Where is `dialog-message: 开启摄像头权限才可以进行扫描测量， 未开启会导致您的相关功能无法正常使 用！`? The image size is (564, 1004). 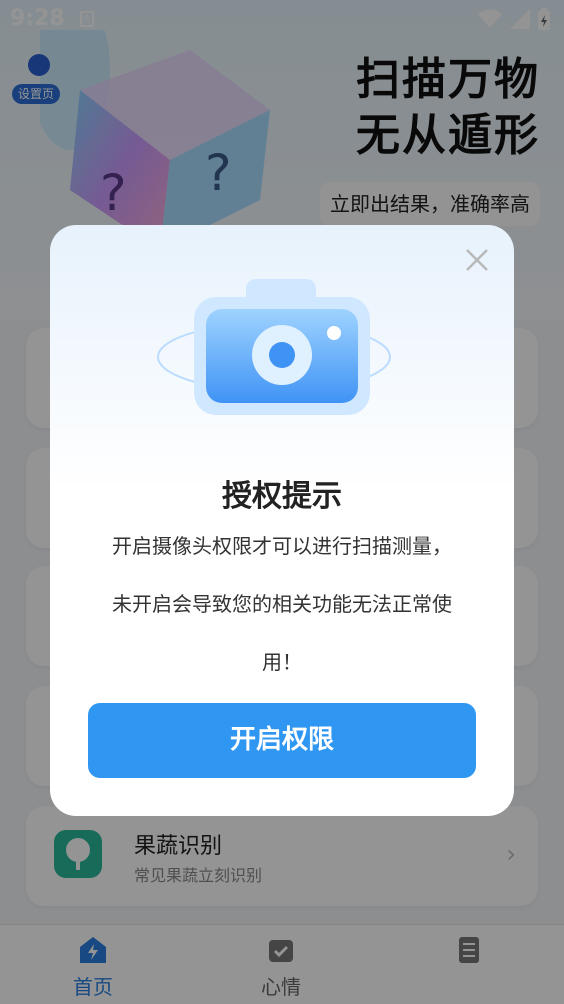
dialog-message: 开启摄像头权限才可以进行扫描测量， 未开启会导致您的相关功能无法正常使 用！ is located at coordinates (282, 604).